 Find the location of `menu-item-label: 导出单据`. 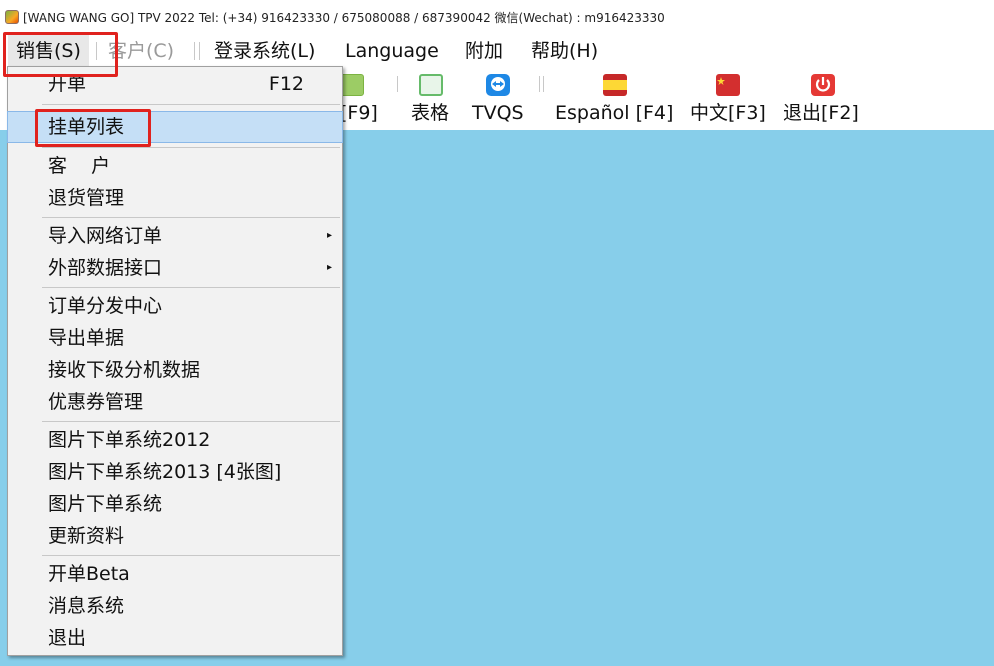

menu-item-label: 导出单据 is located at coordinates (86, 338).